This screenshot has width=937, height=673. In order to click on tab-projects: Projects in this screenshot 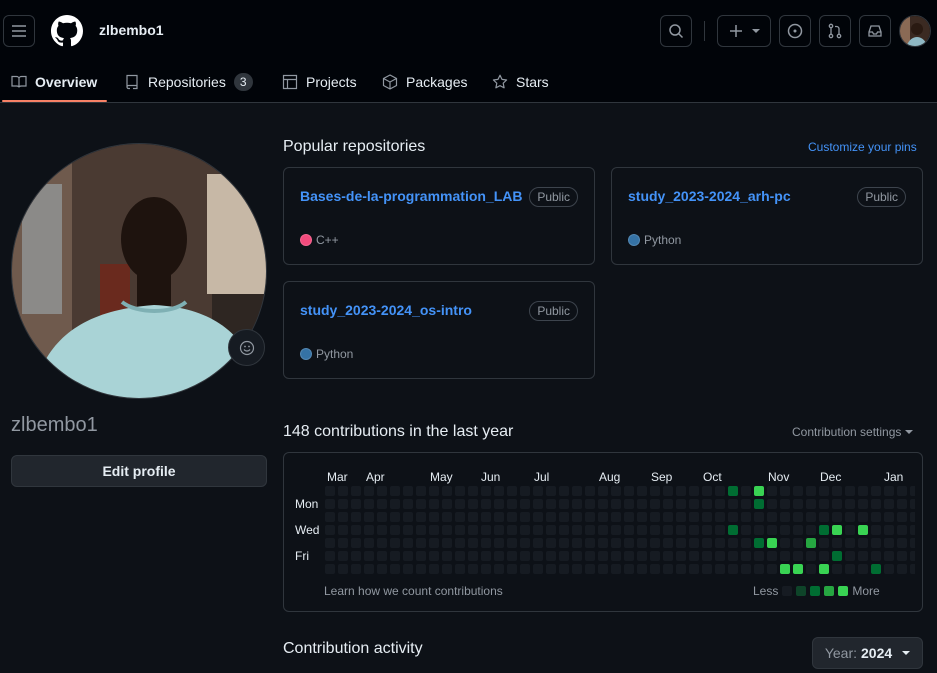, I will do `click(319, 82)`.